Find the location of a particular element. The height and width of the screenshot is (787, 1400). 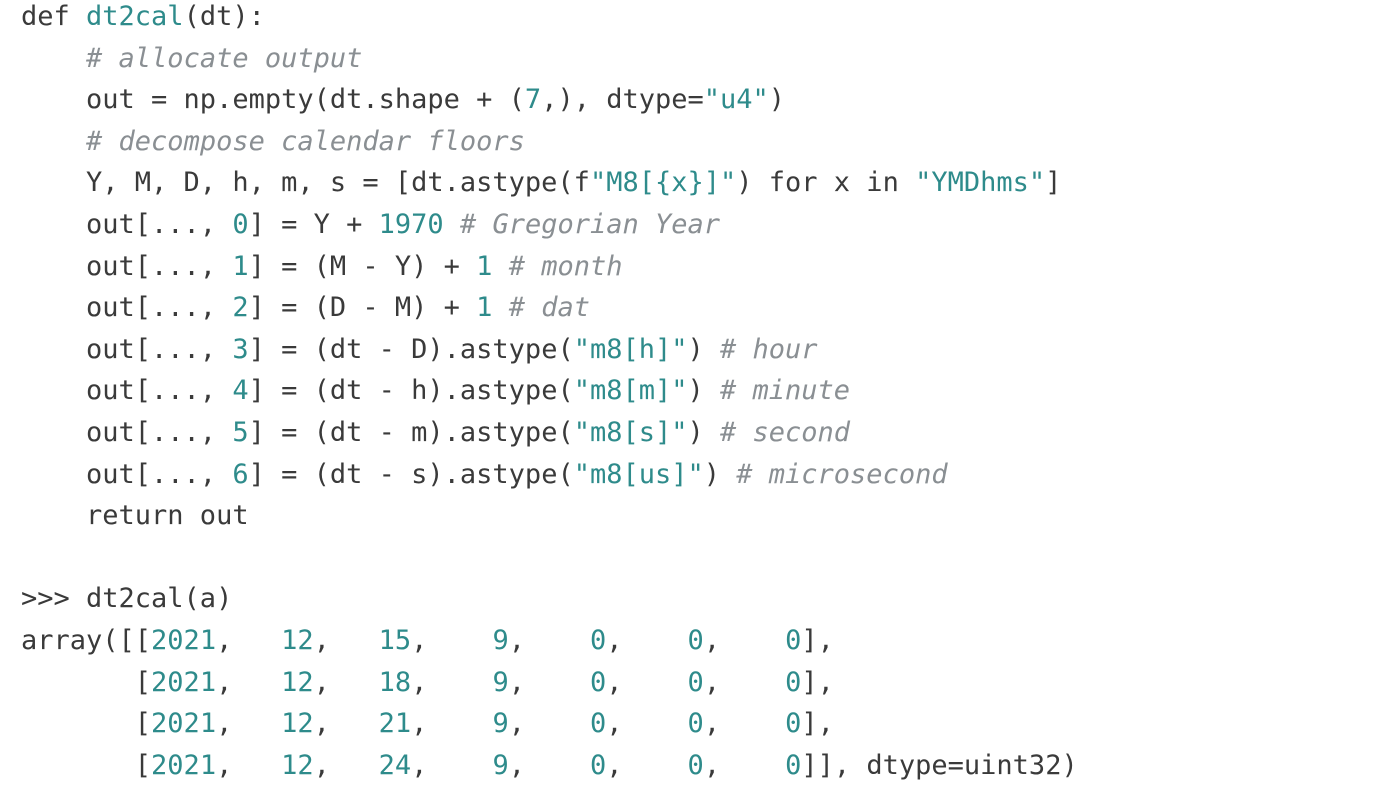

code-token: # allocate output is located at coordinates (224, 58).